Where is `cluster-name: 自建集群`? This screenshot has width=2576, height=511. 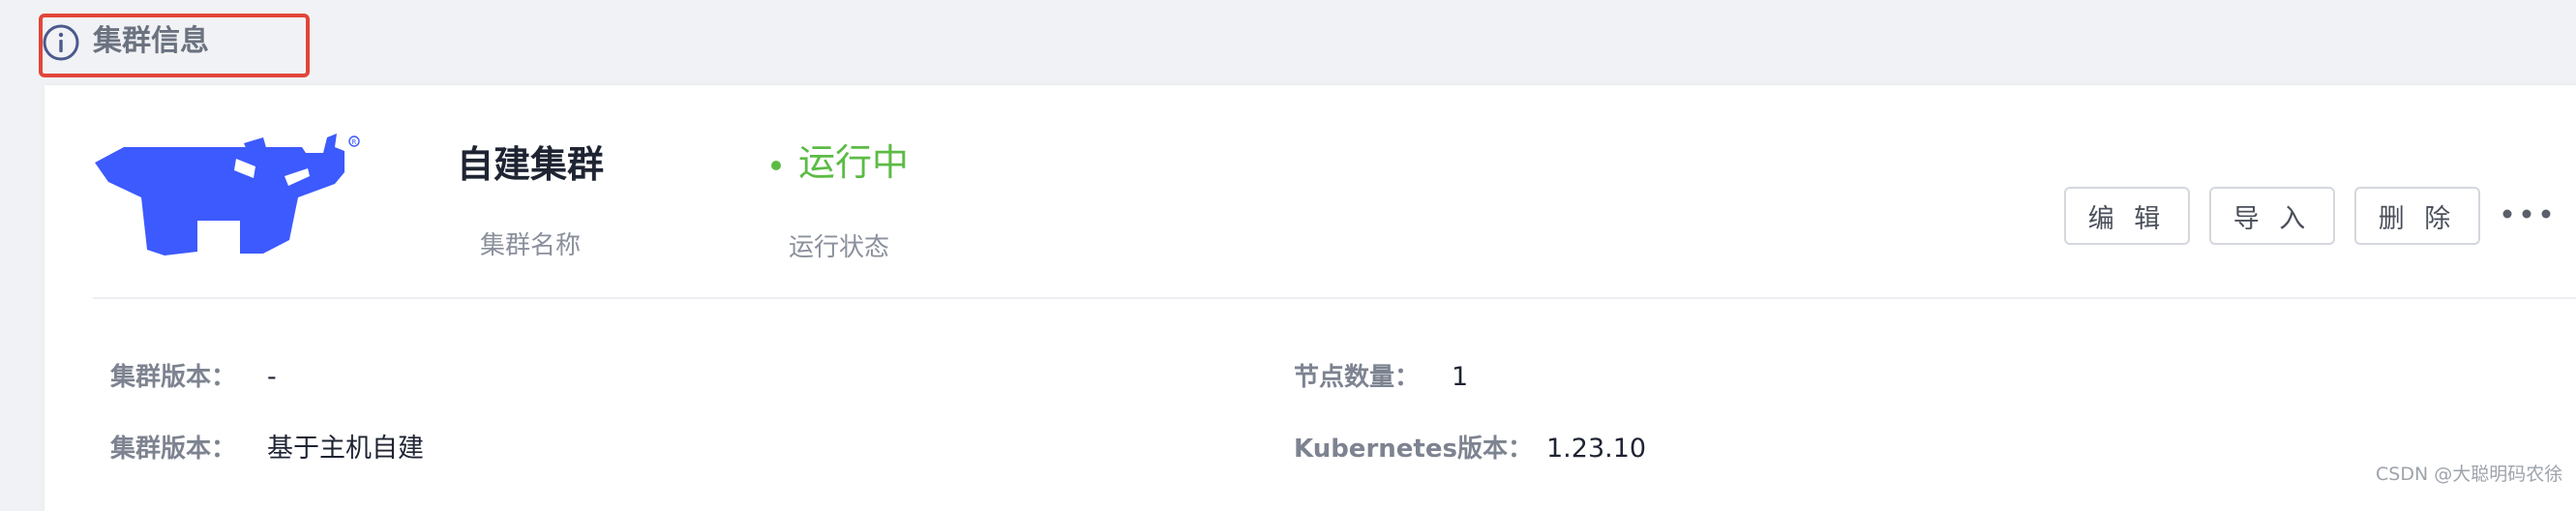
cluster-name: 自建集群 is located at coordinates (531, 164).